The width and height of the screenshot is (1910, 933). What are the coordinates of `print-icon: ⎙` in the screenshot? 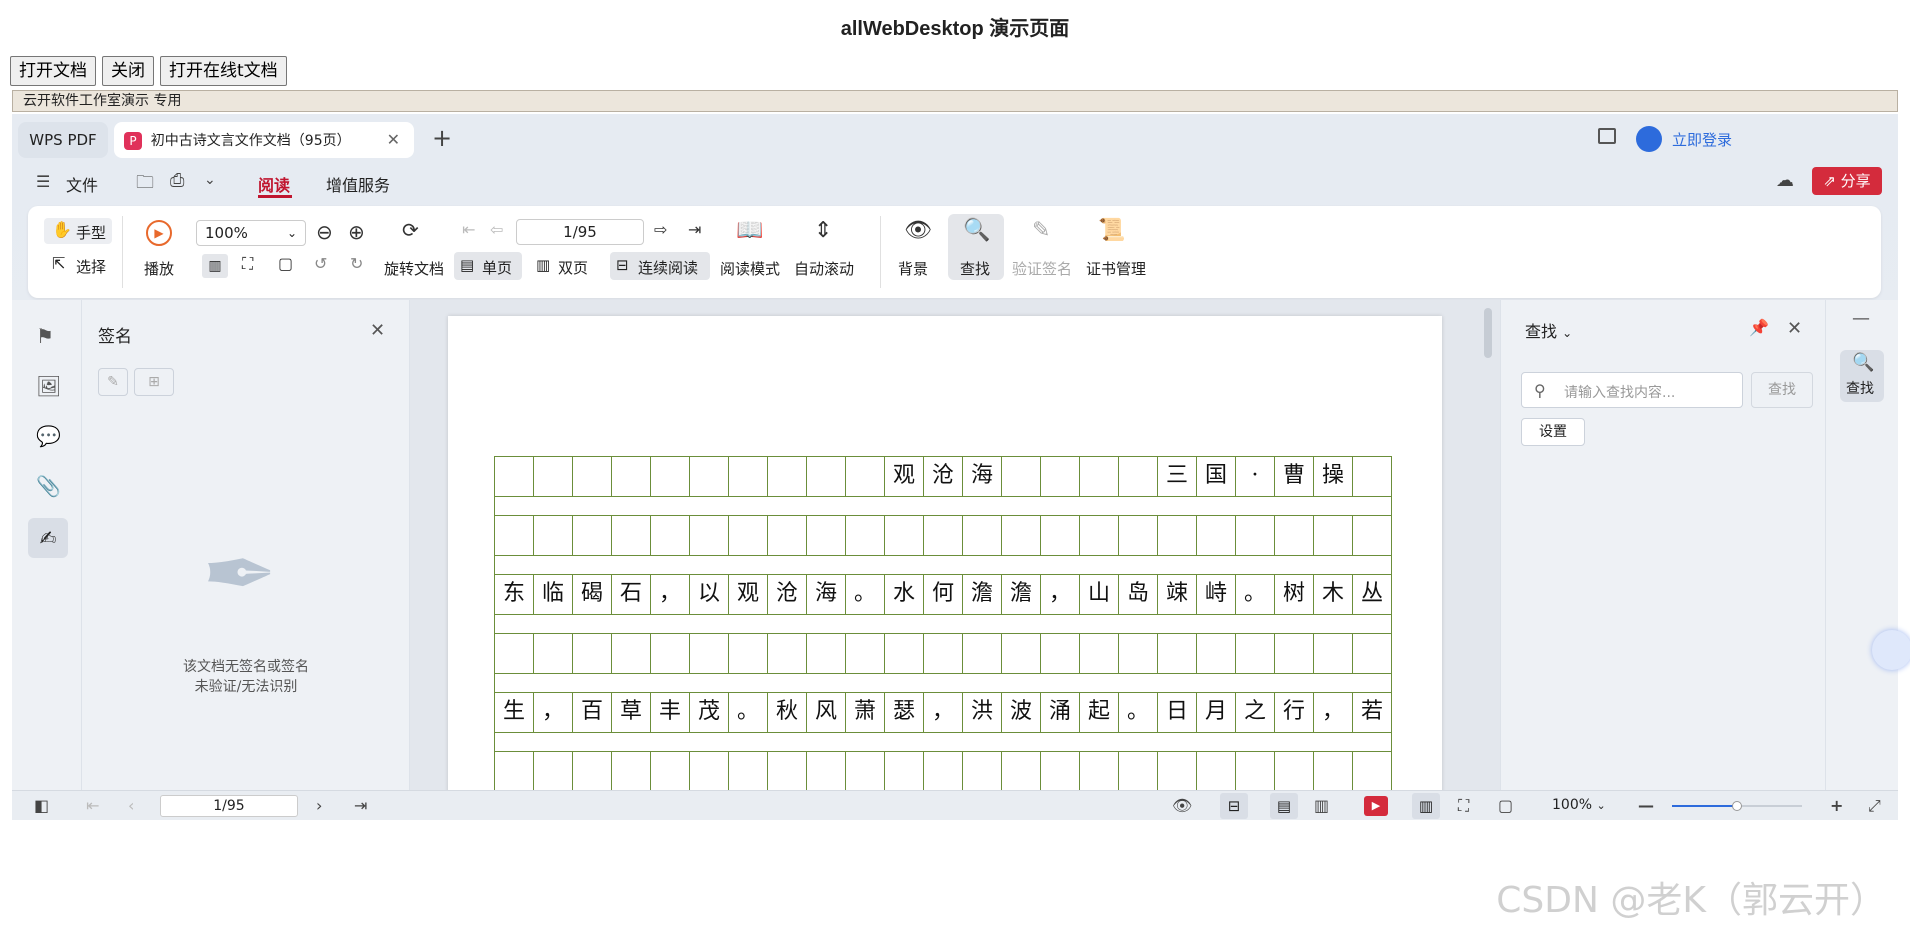 It's located at (177, 180).